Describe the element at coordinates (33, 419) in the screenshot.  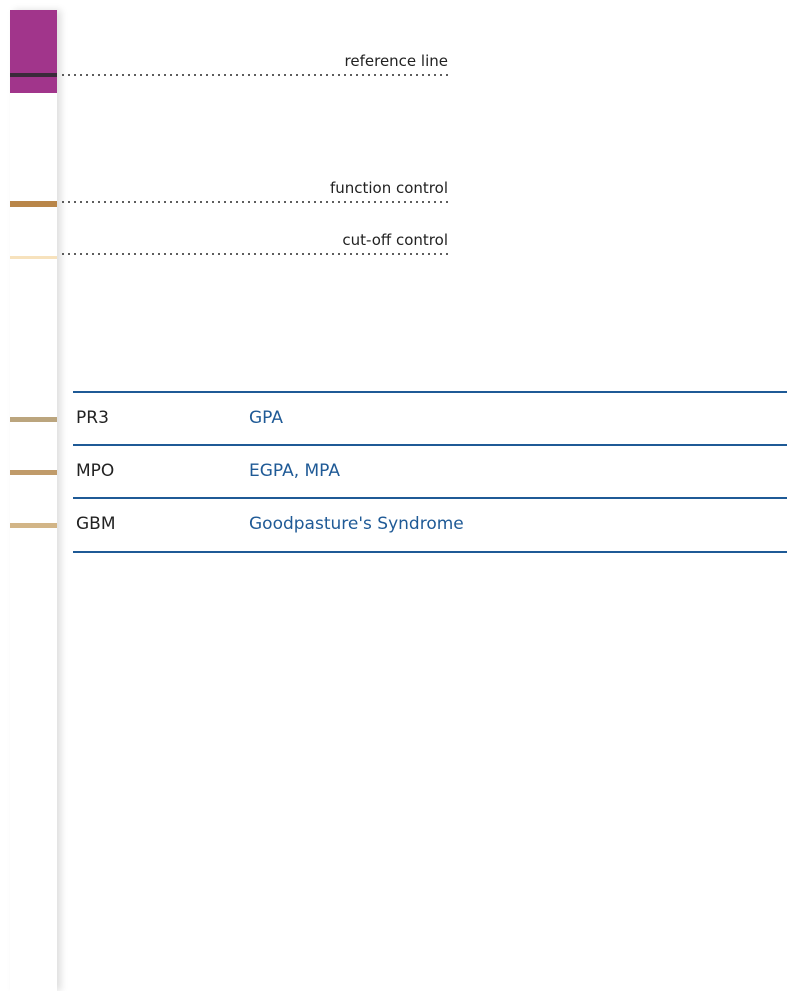
I see `pr3-band` at that location.